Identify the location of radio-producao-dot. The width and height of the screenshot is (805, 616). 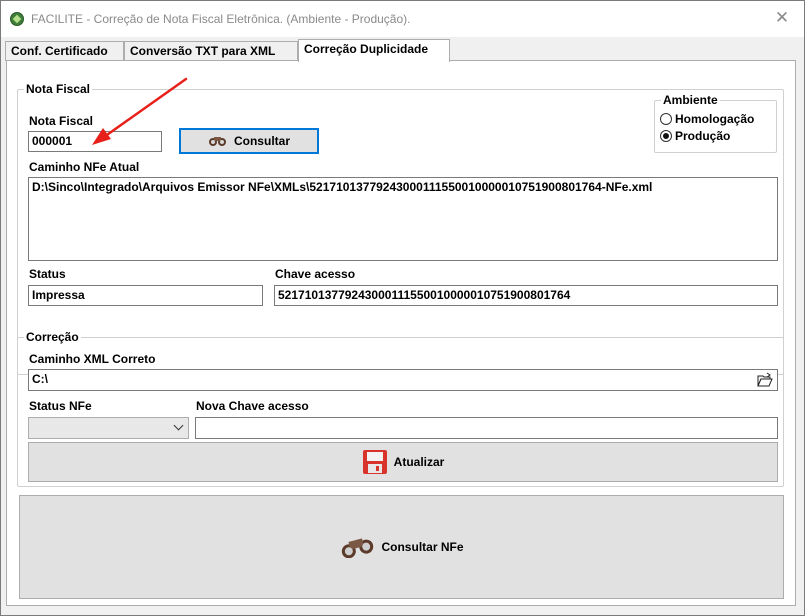
(666, 136).